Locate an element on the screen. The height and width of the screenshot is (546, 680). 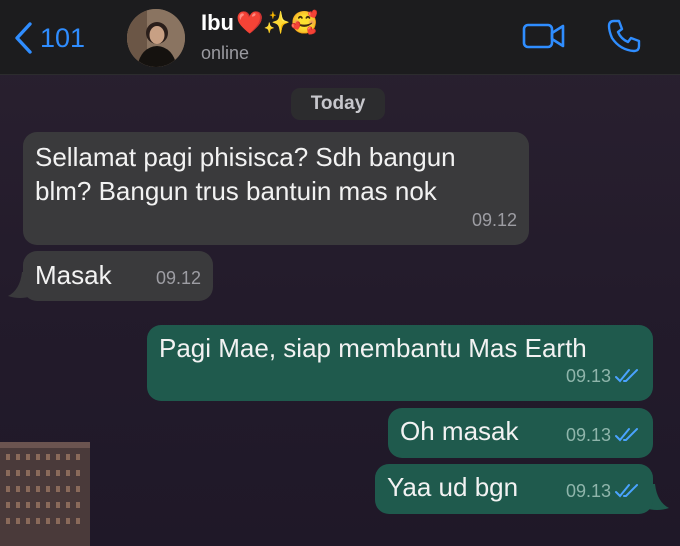
outgoing-message: Pagi Mae, siap membantu Mas Earth 09.13 is located at coordinates (400, 363).